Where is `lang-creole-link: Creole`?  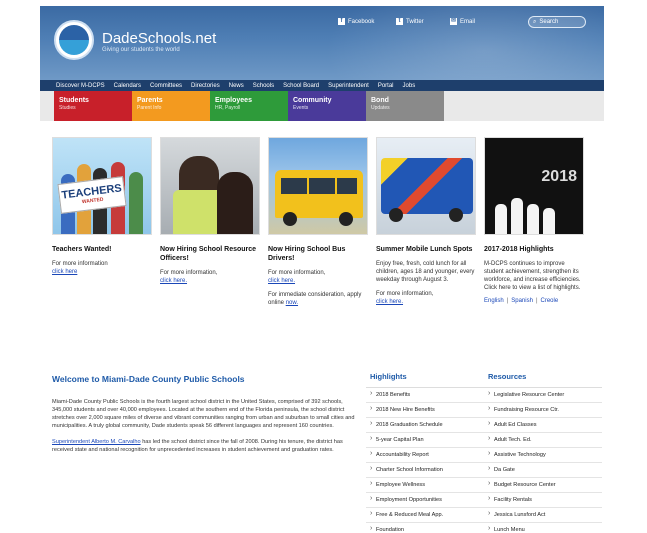
lang-creole-link: Creole is located at coordinates (550, 301).